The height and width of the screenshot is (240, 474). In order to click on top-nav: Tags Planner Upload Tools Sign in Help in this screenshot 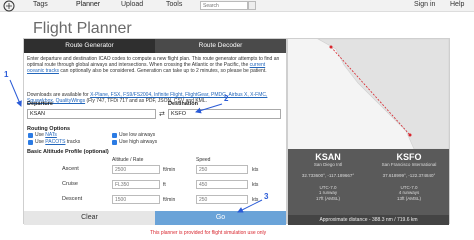, I will do `click(237, 6)`.